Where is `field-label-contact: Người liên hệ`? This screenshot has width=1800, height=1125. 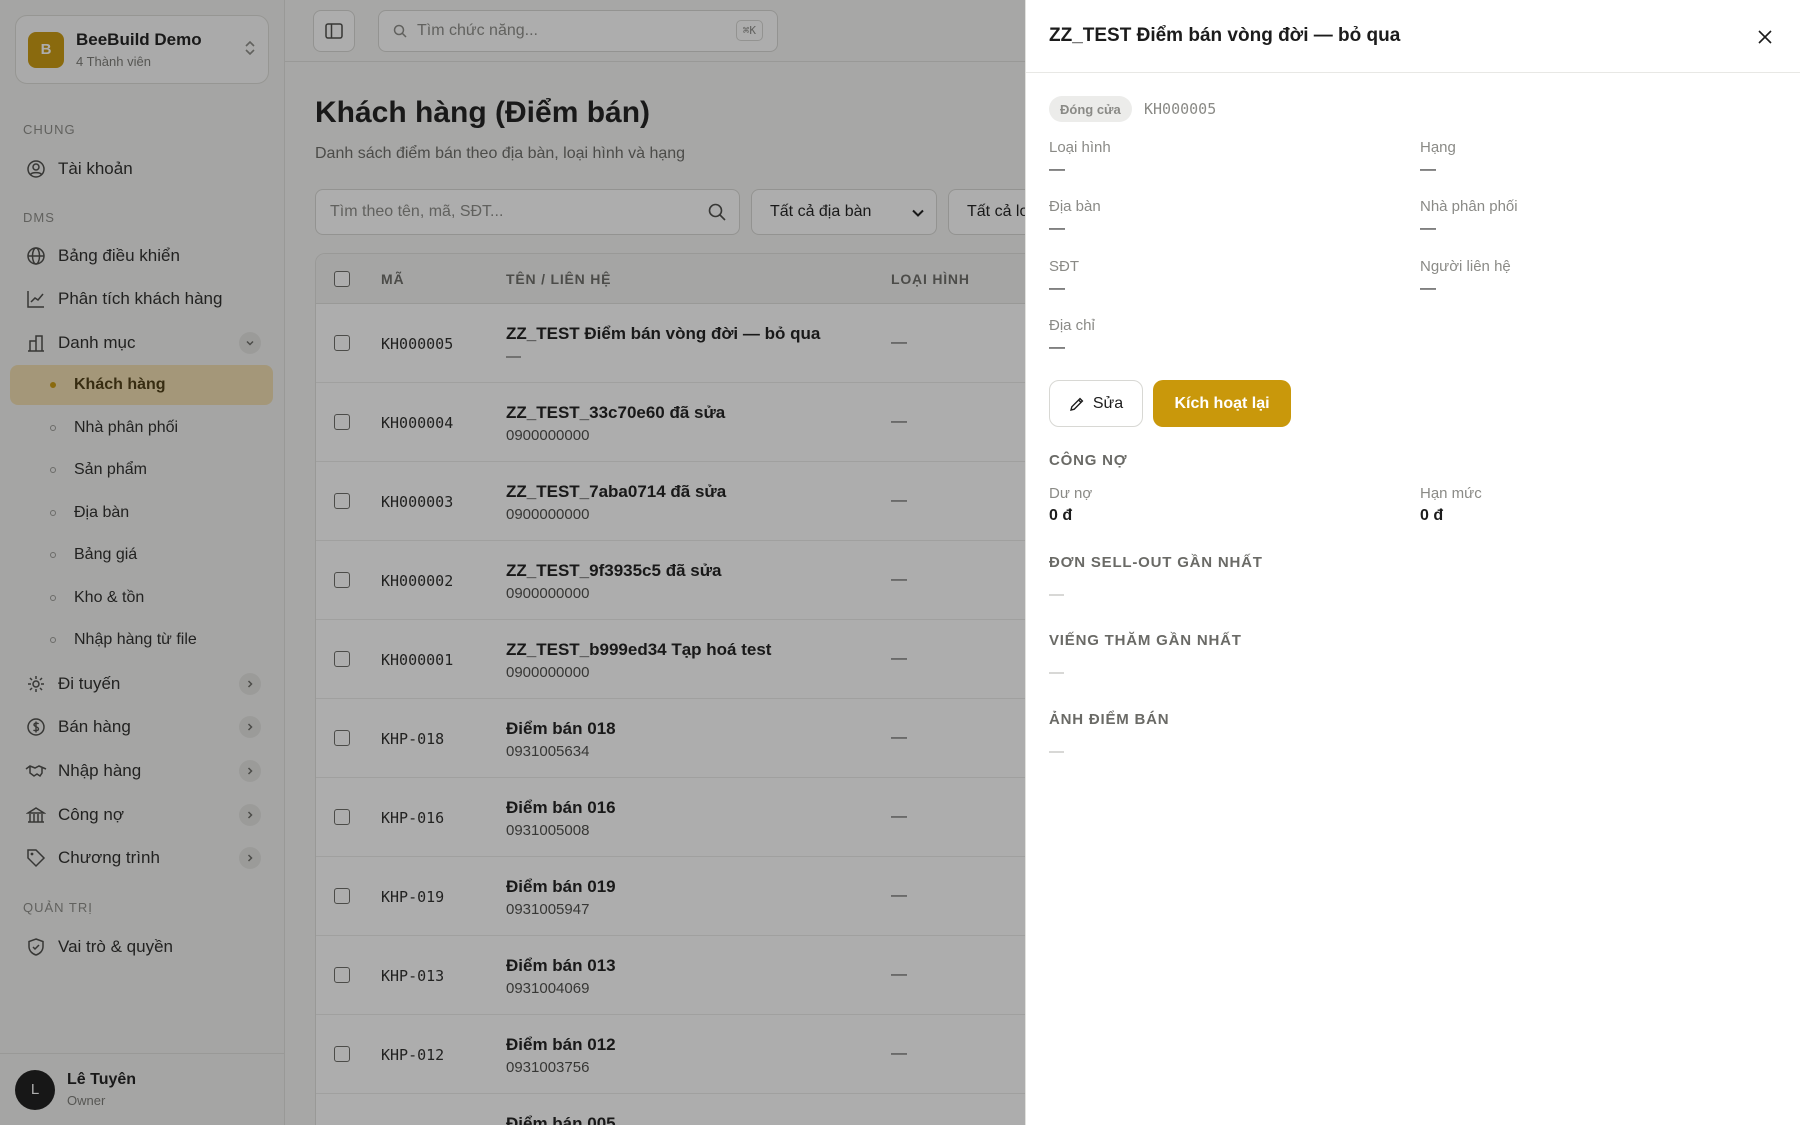 field-label-contact: Người liên hệ is located at coordinates (1465, 266).